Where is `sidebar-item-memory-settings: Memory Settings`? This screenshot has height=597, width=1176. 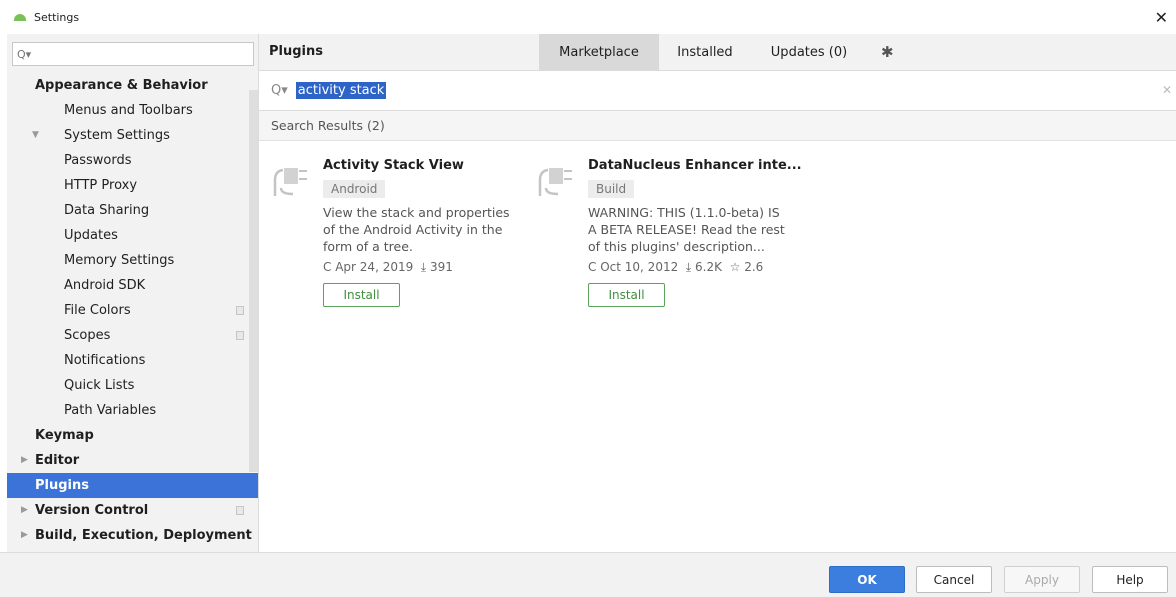 sidebar-item-memory-settings: Memory Settings is located at coordinates (132, 260).